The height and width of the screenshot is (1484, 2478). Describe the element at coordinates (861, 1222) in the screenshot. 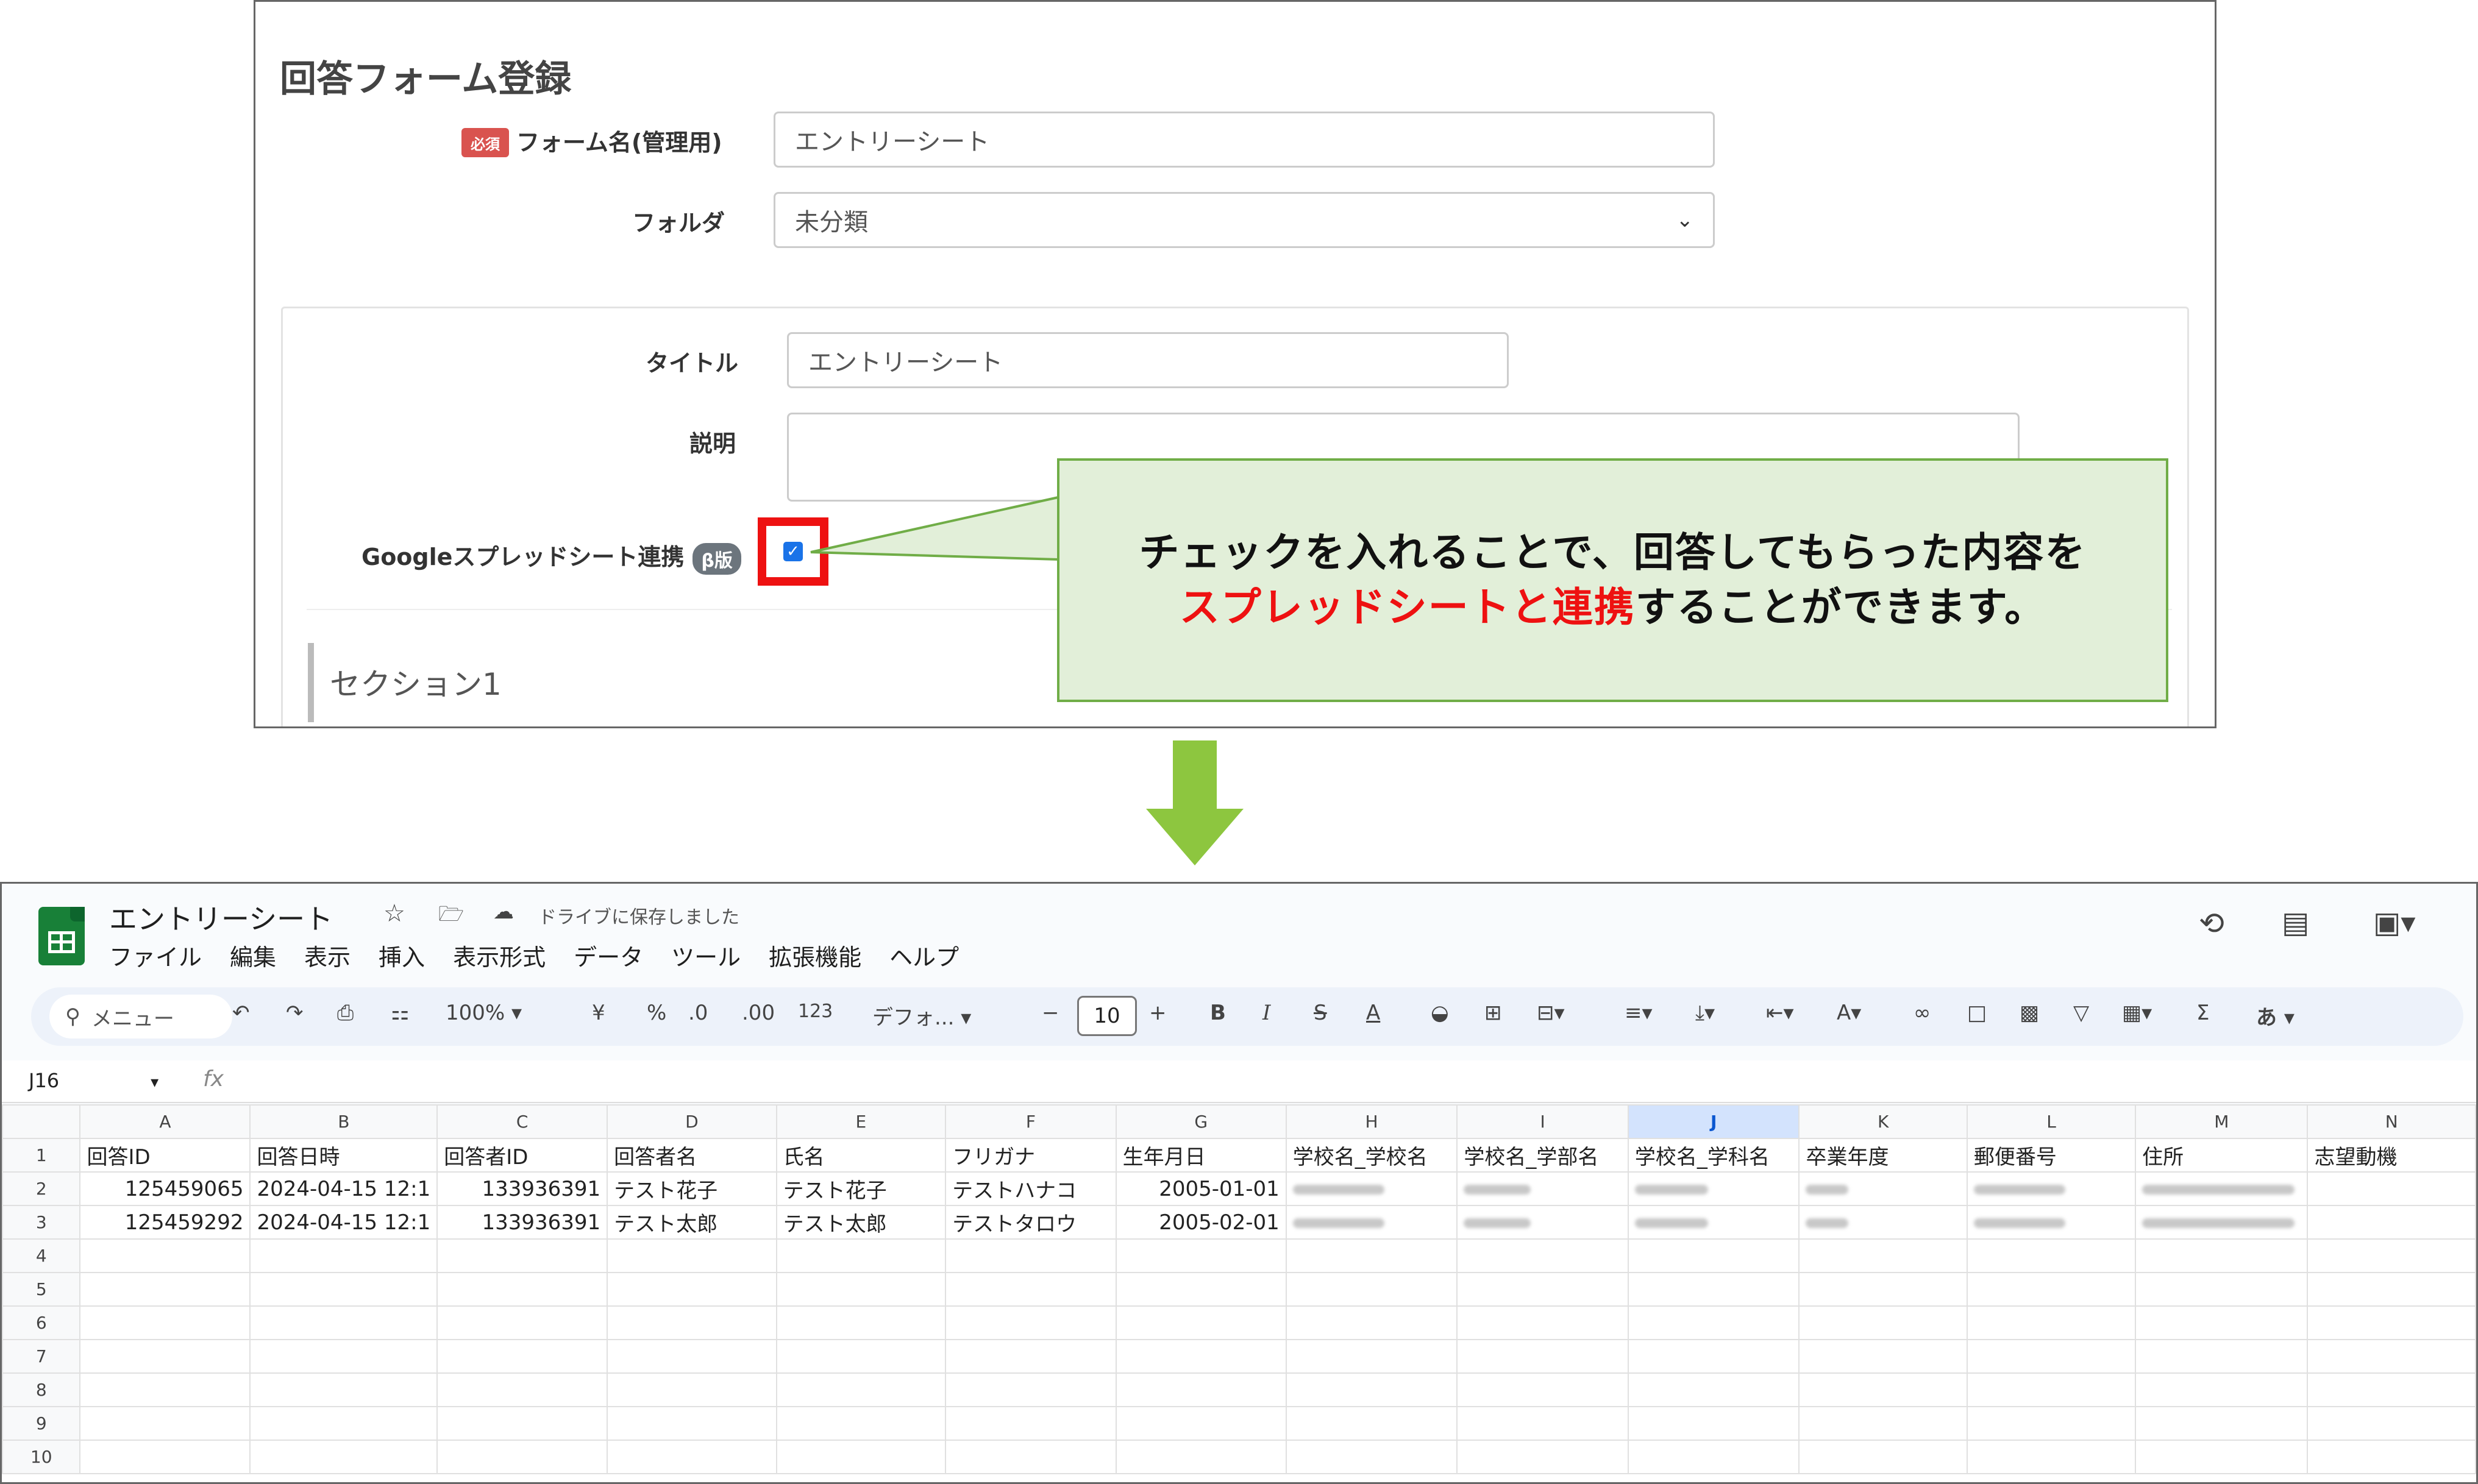

I see `cell: テスト太郎` at that location.